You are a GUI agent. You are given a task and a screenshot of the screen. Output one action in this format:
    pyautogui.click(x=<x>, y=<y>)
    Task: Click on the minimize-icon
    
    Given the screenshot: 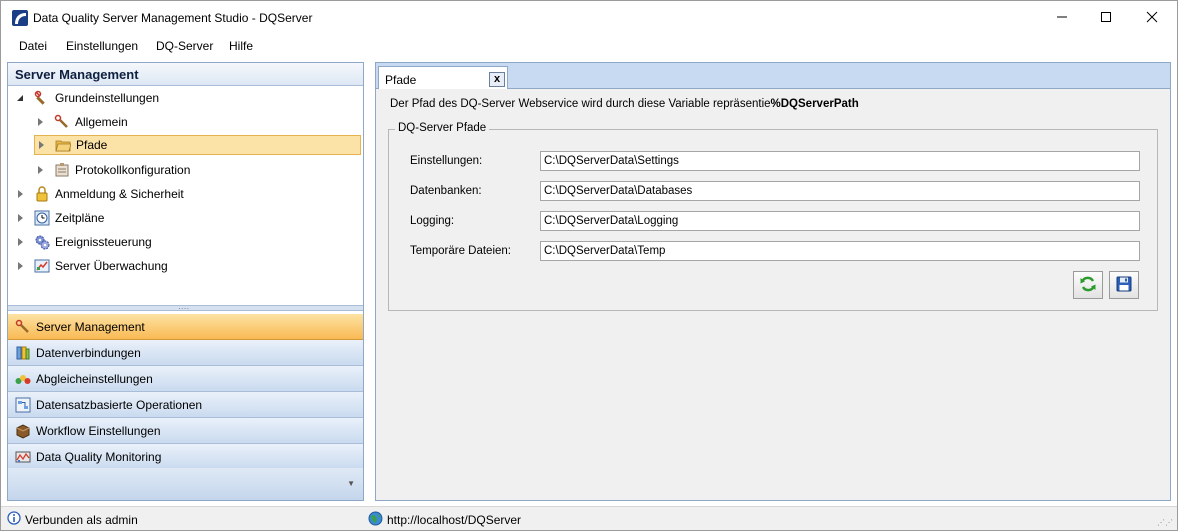 What is the action you would take?
    pyautogui.click(x=1062, y=18)
    